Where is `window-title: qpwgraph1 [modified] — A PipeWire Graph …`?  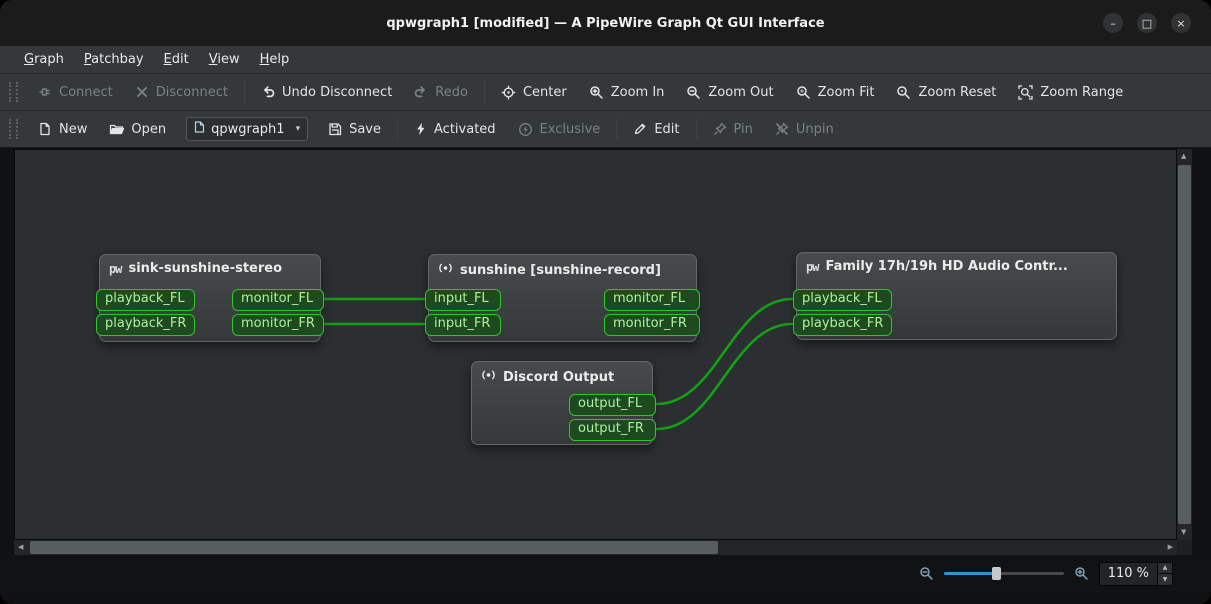
window-title: qpwgraph1 [modified] — A PipeWire Graph … is located at coordinates (605, 23).